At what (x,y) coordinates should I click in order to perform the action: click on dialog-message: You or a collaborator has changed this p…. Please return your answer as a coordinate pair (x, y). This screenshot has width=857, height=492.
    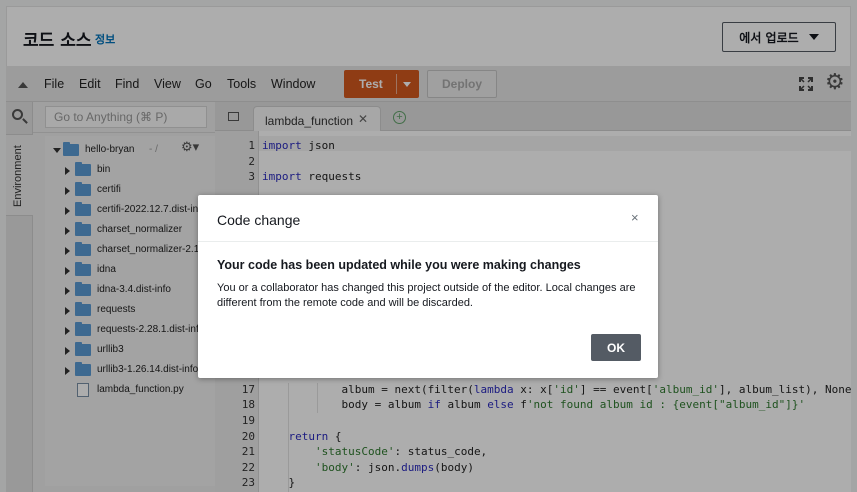
    Looking at the image, I should click on (426, 295).